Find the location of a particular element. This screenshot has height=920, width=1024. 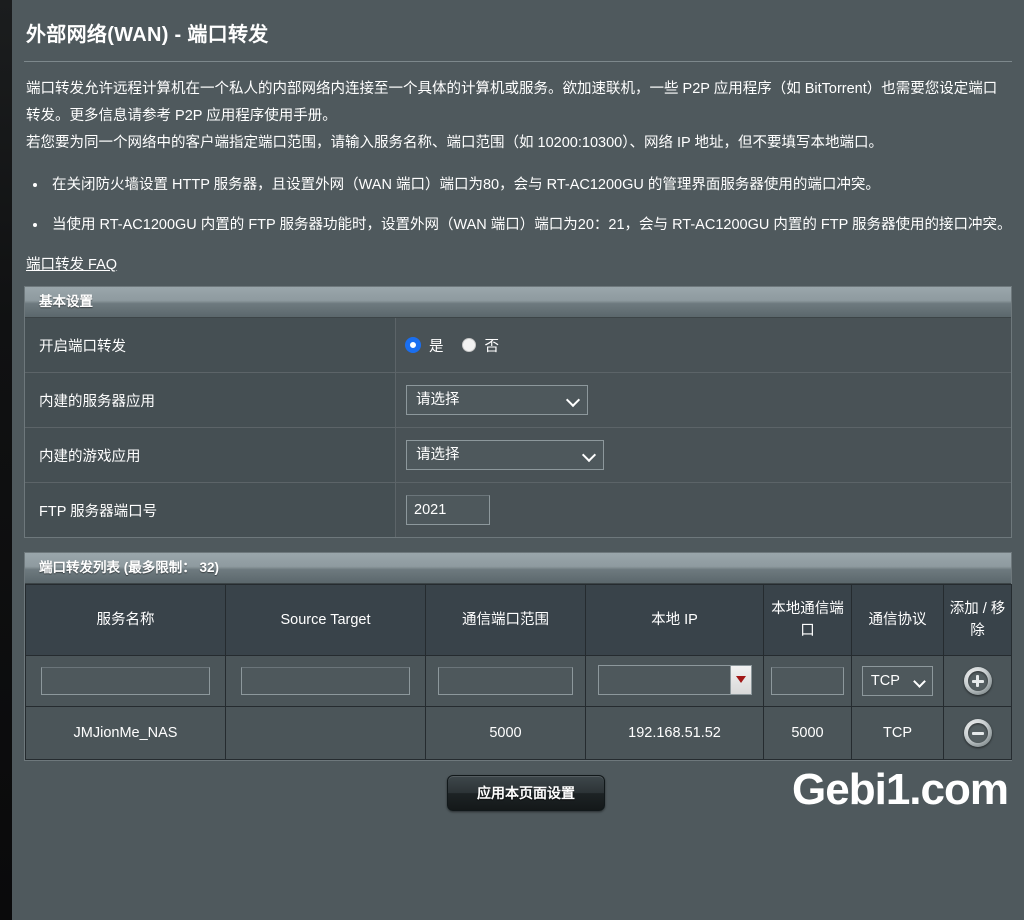

new-protocol-select: TCP is located at coordinates (897, 681).